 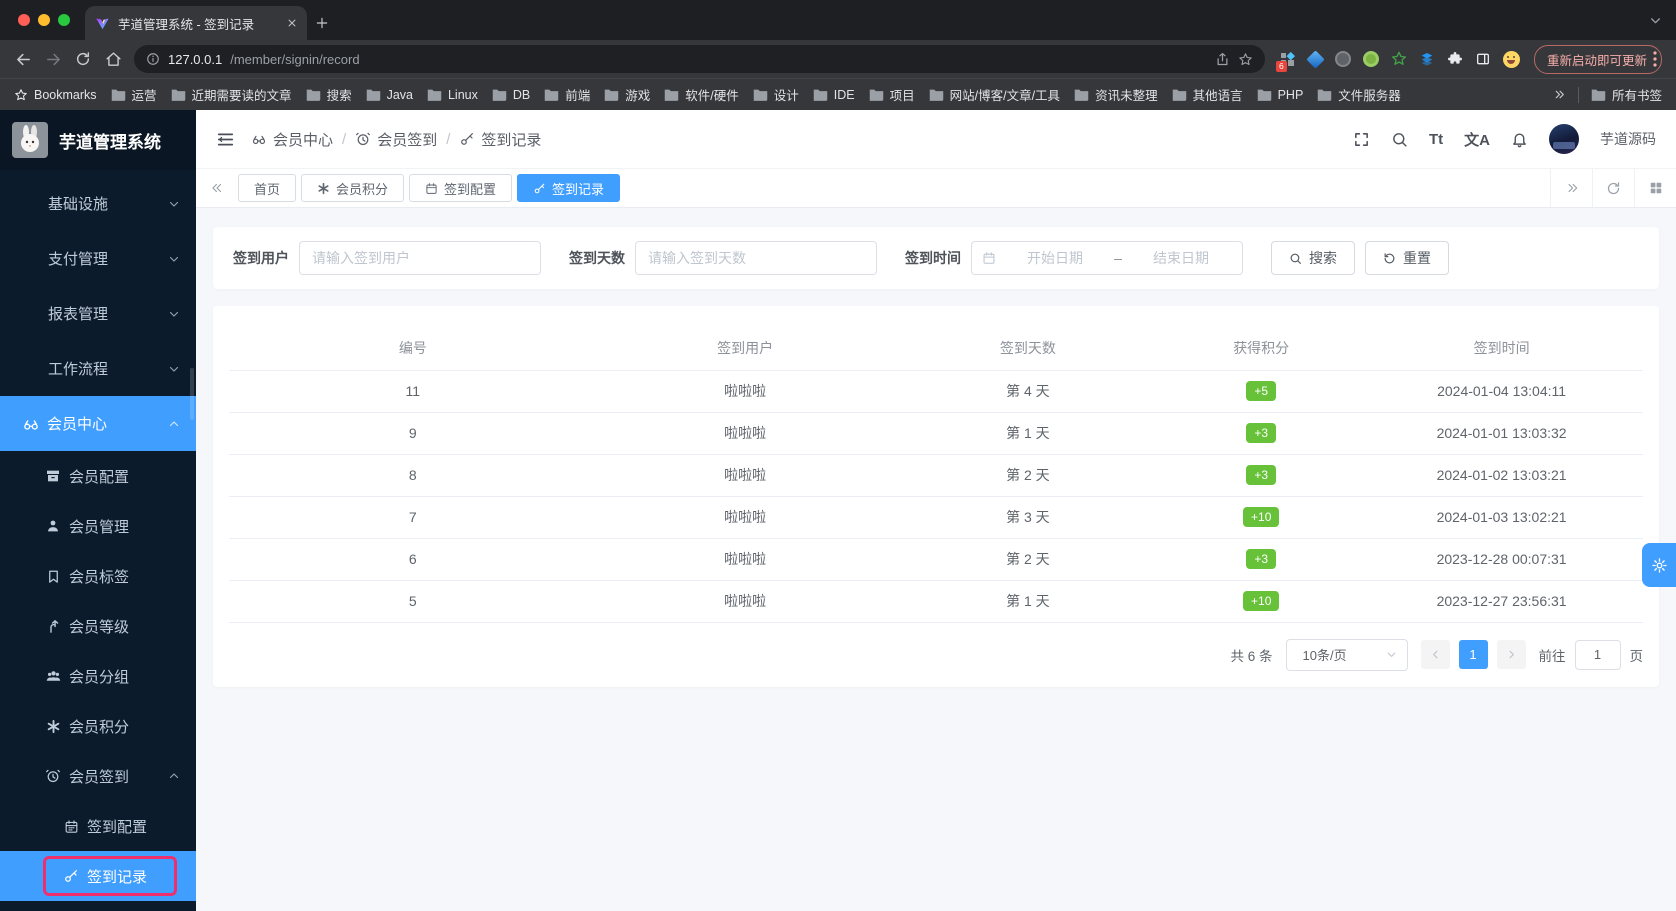 What do you see at coordinates (1511, 654) in the screenshot?
I see `next-page-button` at bounding box center [1511, 654].